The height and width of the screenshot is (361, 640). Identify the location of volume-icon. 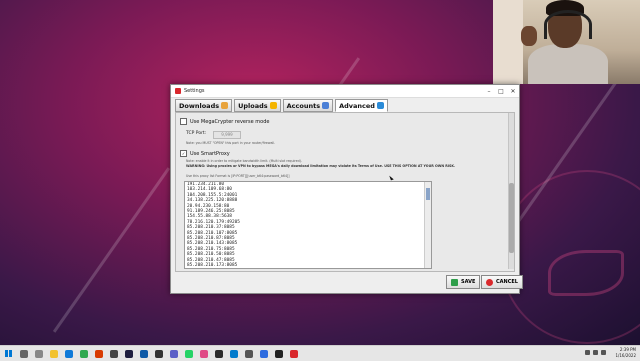
(595, 352).